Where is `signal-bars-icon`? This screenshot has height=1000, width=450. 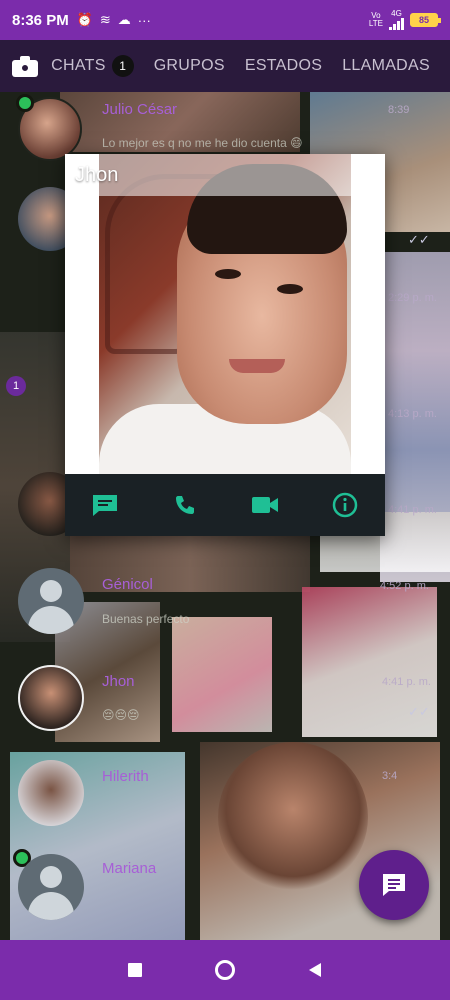
signal-bars-icon is located at coordinates (396, 24).